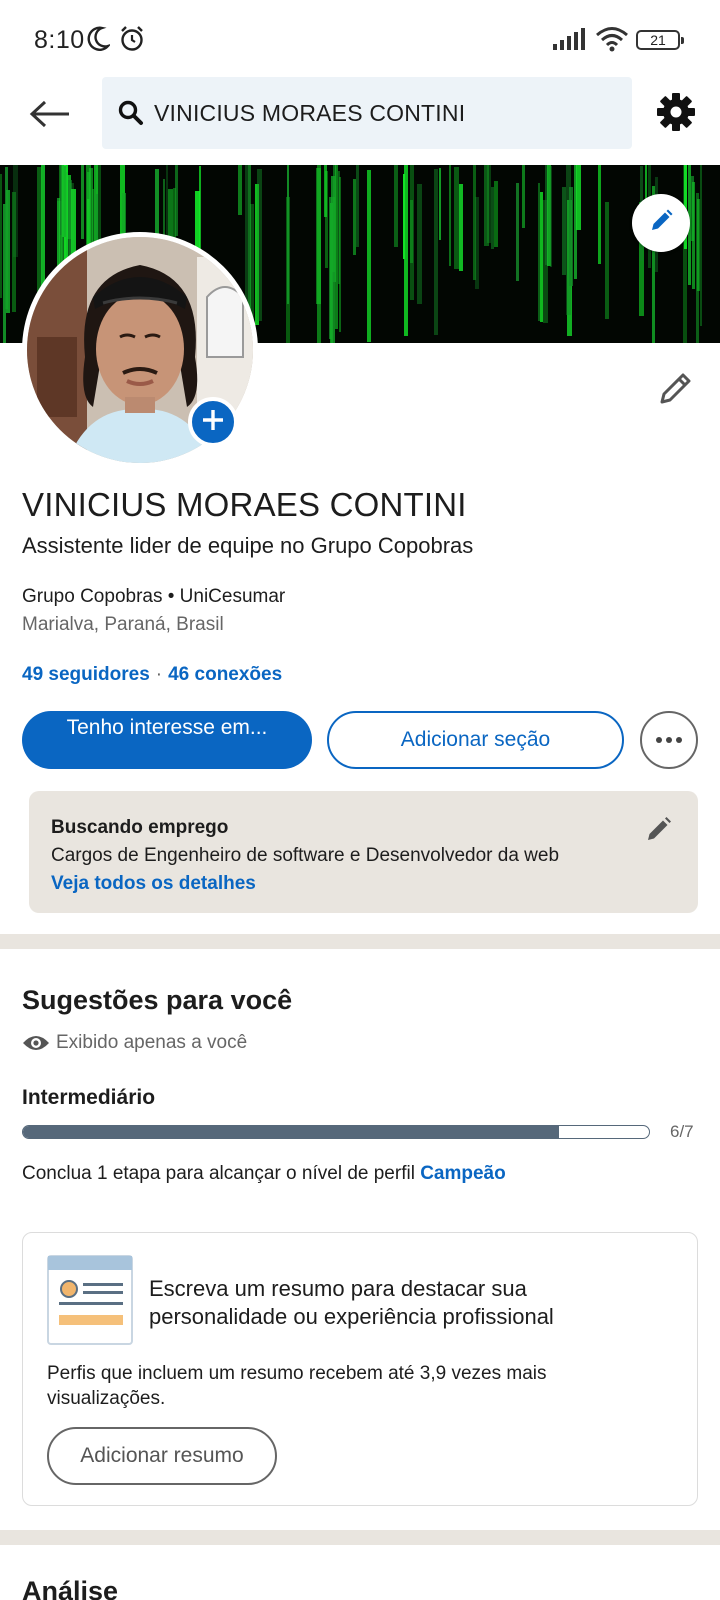 The height and width of the screenshot is (1600, 720). What do you see at coordinates (310, 112) in the screenshot?
I see `search-query-text: VINICIUS MORAES CONTINI` at bounding box center [310, 112].